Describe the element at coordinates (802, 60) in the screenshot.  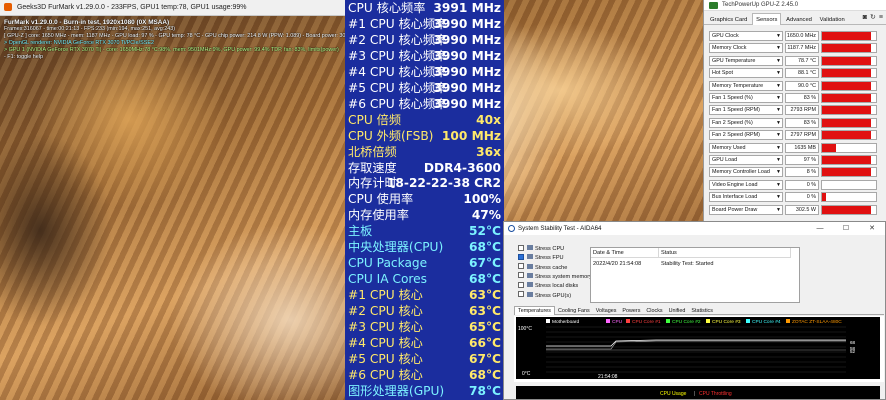
I see `gpuz-sensor-value: 78.7 °C` at that location.